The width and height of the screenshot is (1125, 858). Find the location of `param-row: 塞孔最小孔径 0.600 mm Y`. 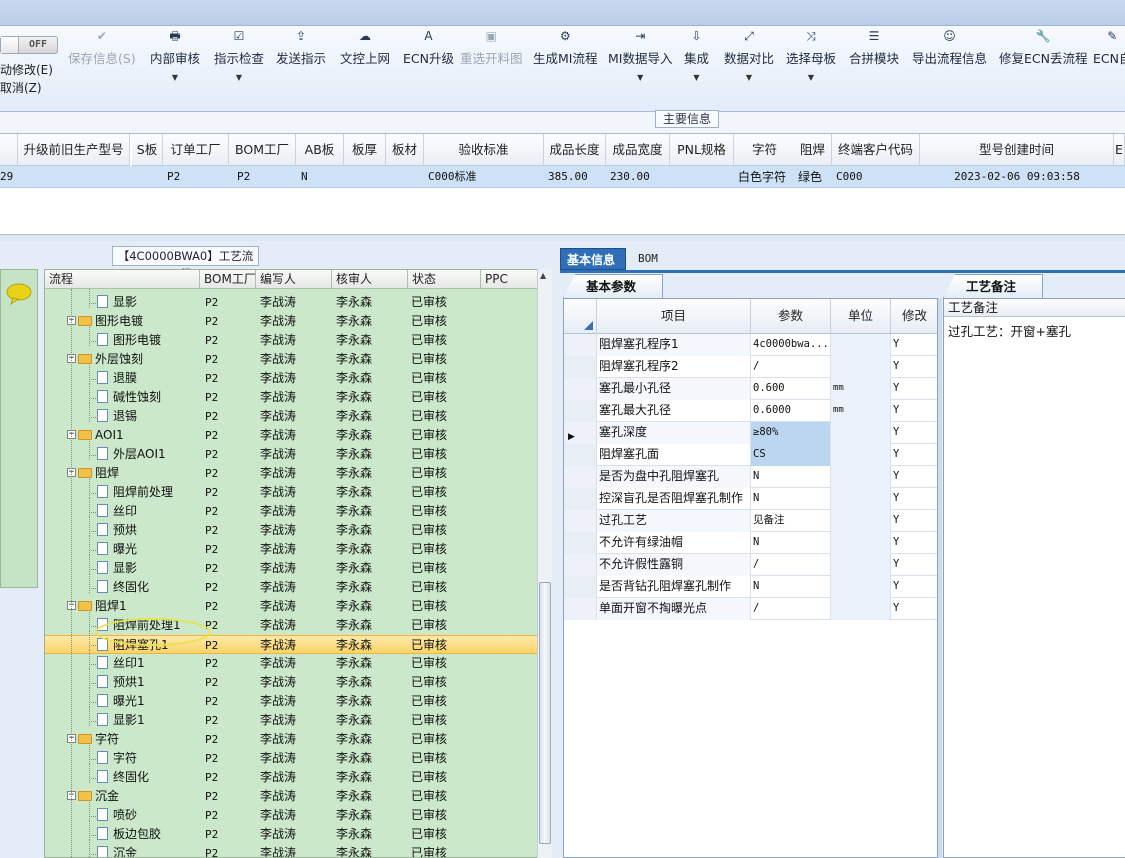

param-row: 塞孔最小孔径 0.600 mm Y is located at coordinates (750, 389).